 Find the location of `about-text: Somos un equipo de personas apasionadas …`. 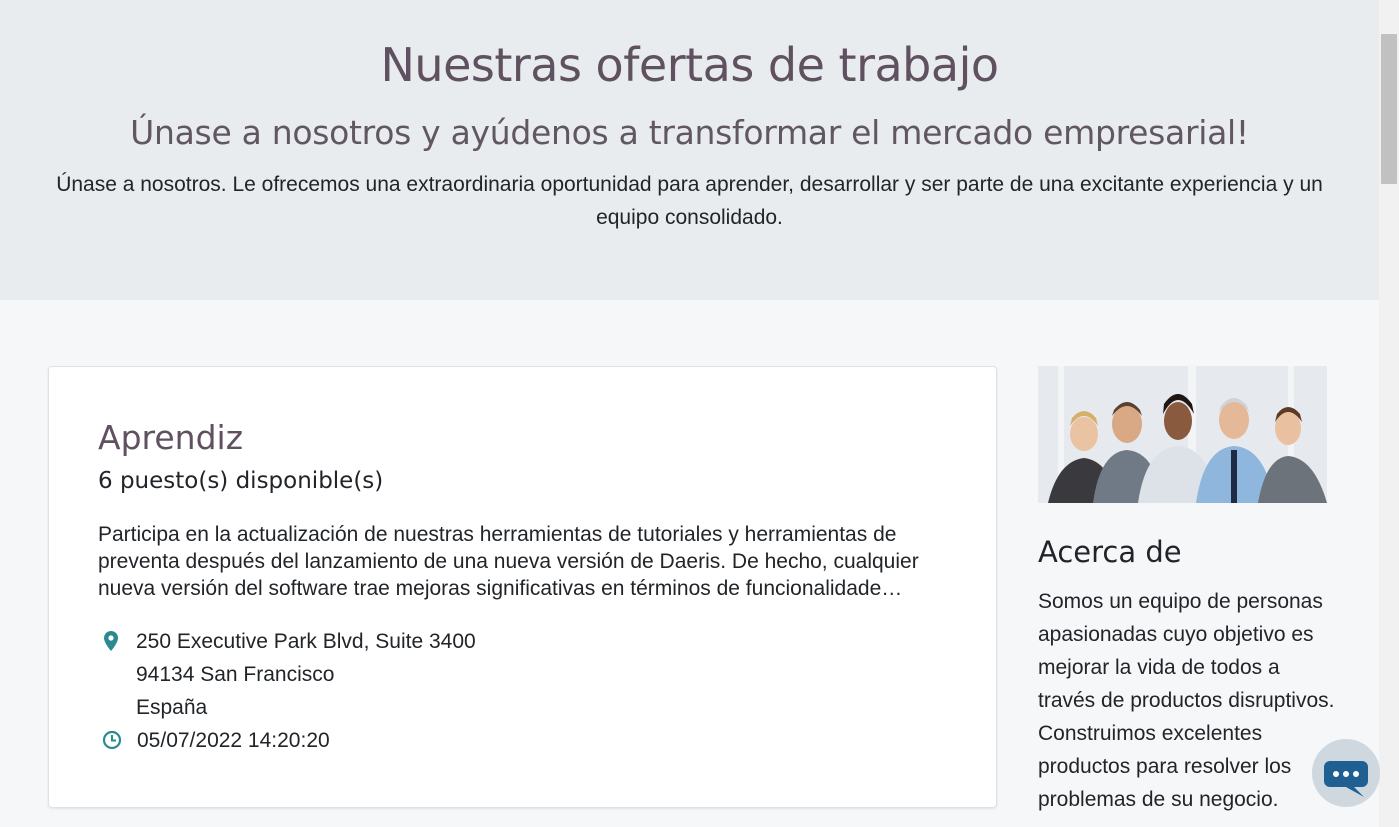

about-text: Somos un equipo de personas apasionadas … is located at coordinates (1186, 700).